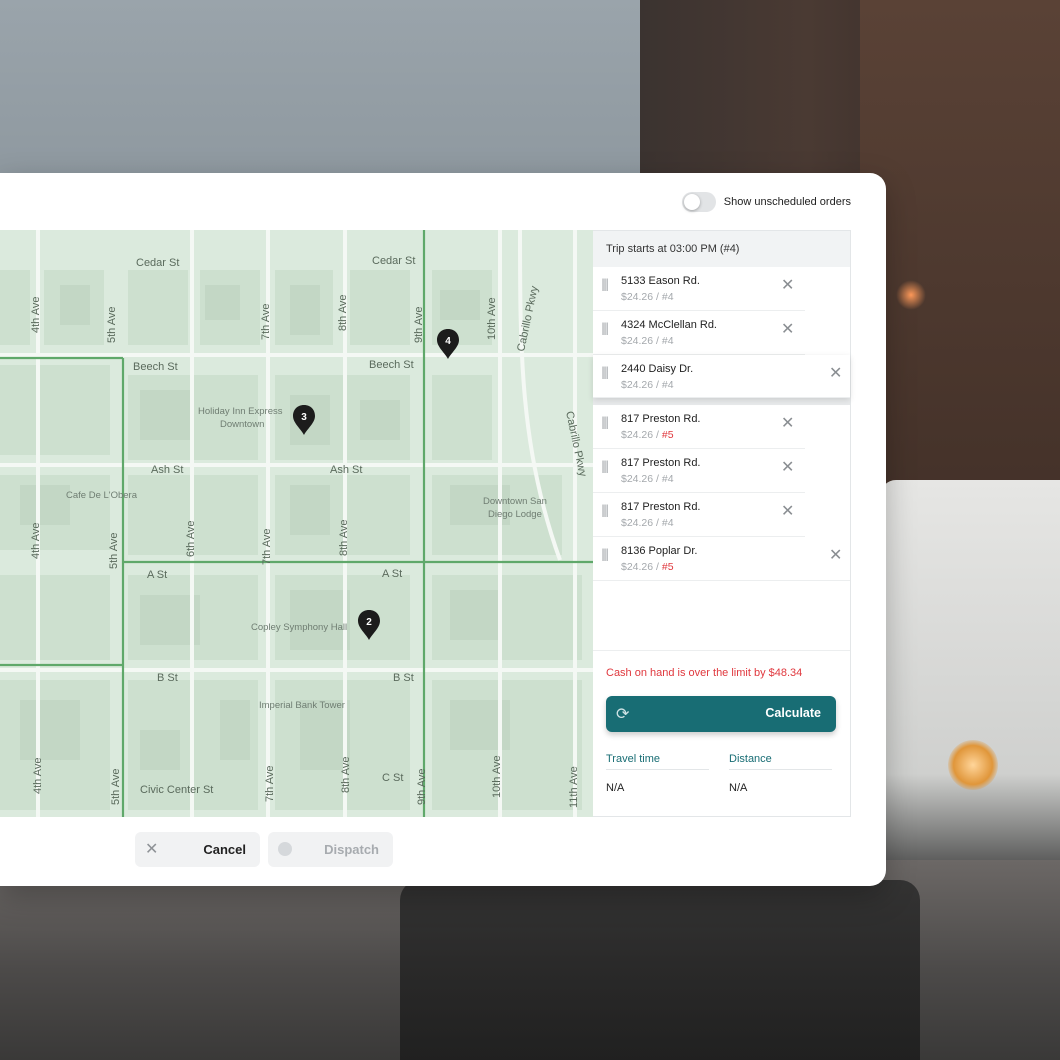  Describe the element at coordinates (448, 341) in the screenshot. I see `pin-number: 4` at that location.